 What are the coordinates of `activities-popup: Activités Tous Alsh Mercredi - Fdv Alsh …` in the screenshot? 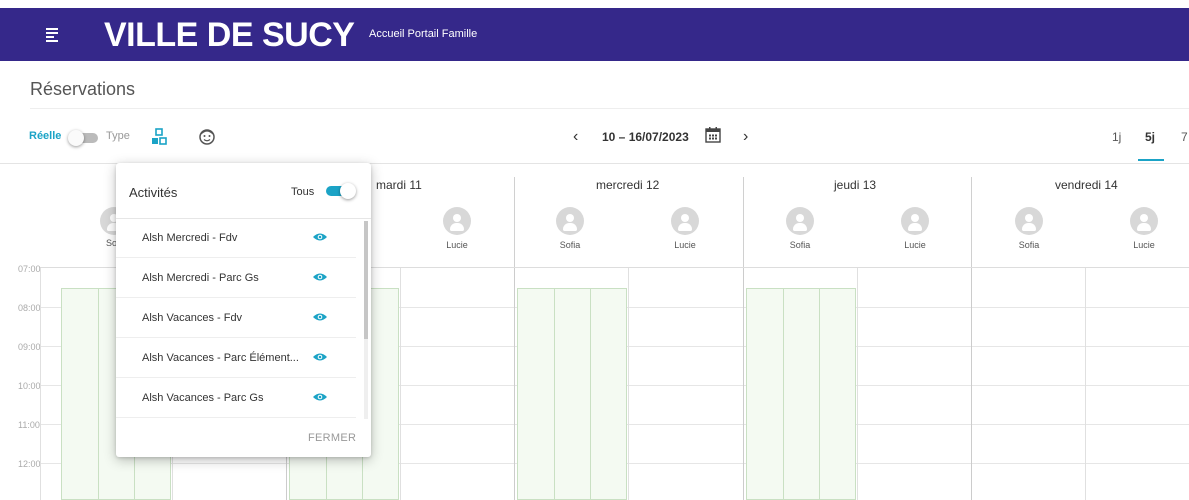 It's located at (243, 310).